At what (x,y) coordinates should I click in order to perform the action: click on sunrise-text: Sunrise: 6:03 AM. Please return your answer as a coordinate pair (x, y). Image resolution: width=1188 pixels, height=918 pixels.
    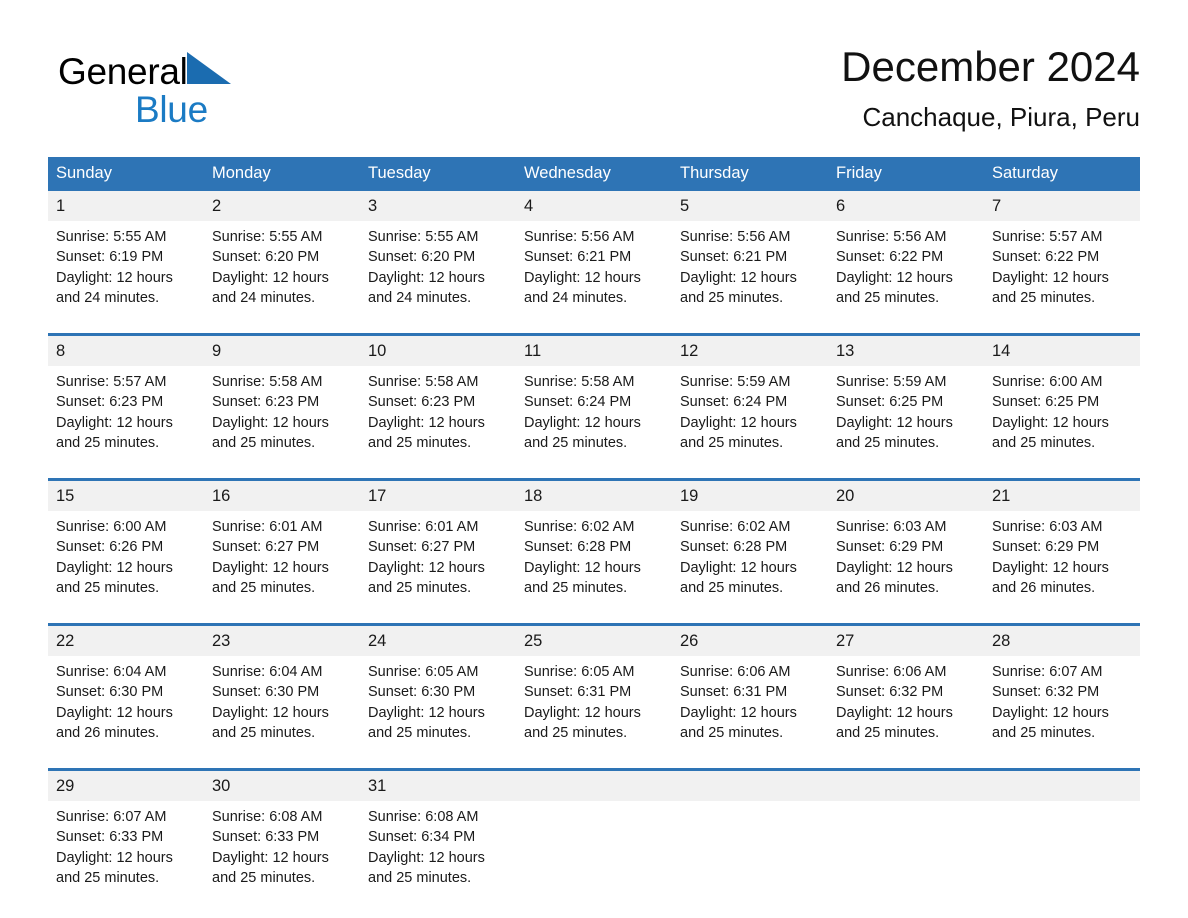
    Looking at the image, I should click on (1047, 527).